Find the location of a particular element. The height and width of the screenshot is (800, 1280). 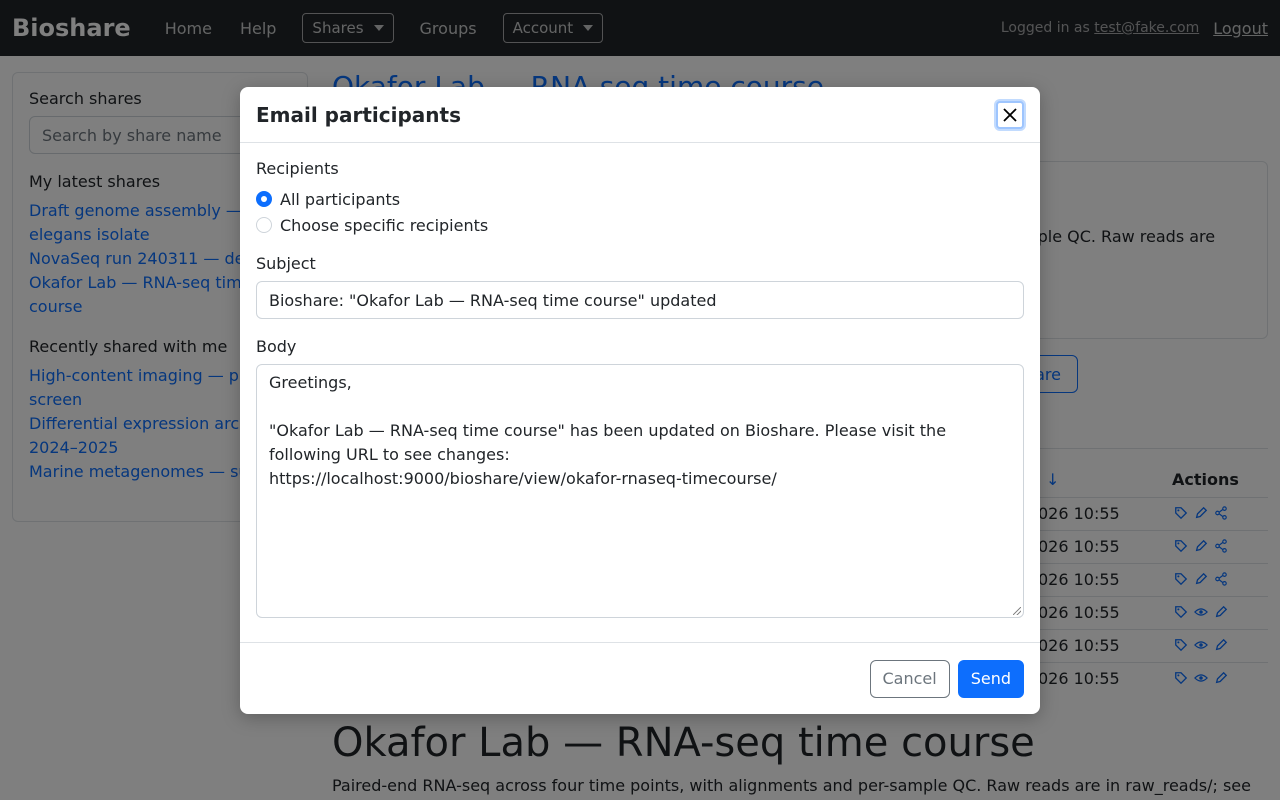

radio-all-participants: All participants is located at coordinates (640, 199).